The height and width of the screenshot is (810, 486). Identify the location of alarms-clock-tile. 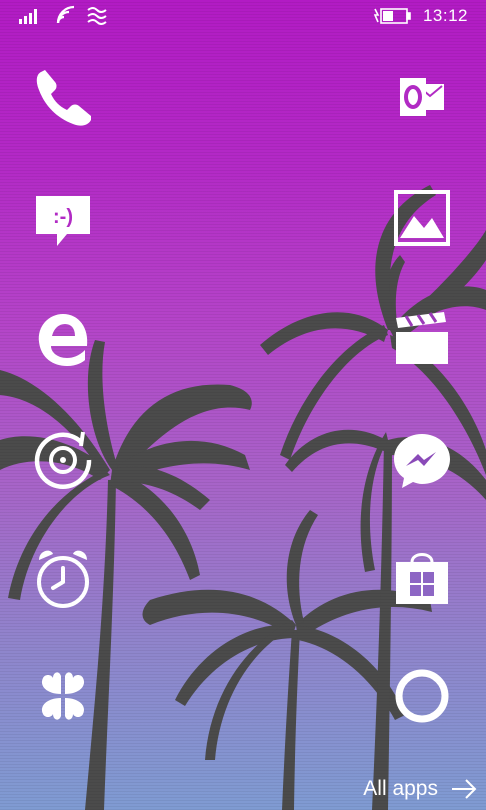
(63, 578).